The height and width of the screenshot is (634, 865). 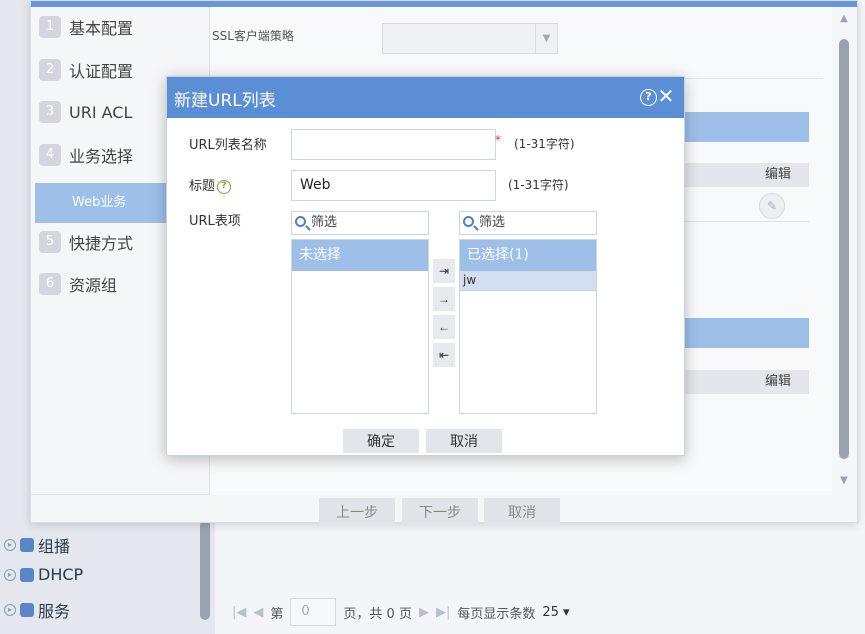 What do you see at coordinates (440, 512) in the screenshot?
I see `next-step-button: 下一步` at bounding box center [440, 512].